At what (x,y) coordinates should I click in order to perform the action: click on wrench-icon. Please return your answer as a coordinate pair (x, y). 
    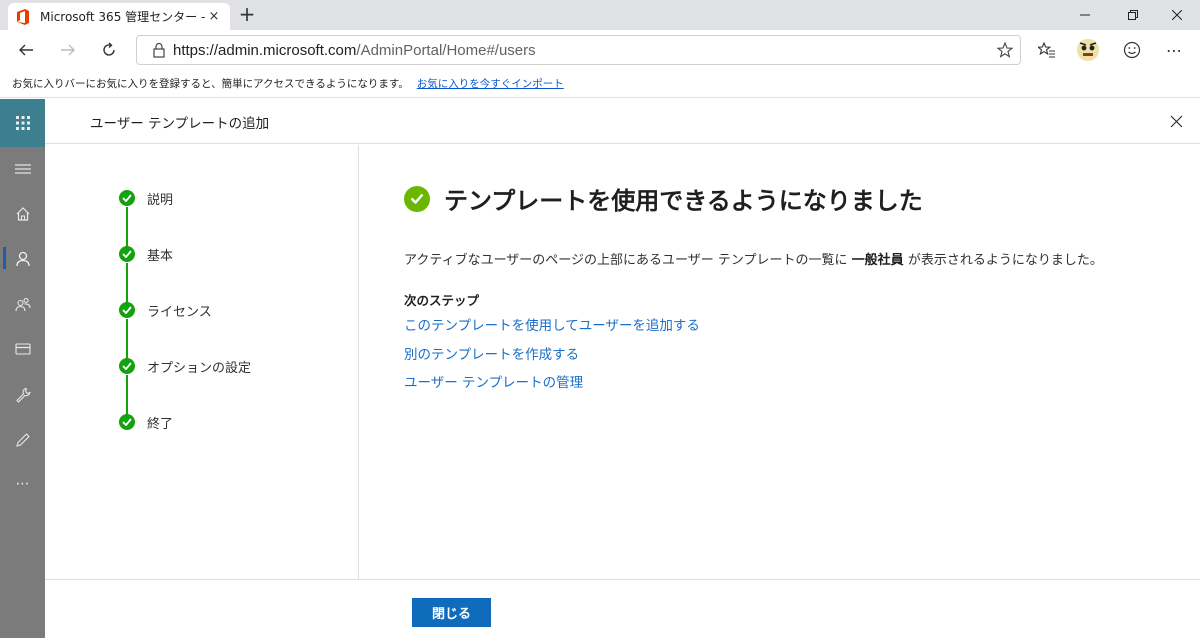
    Looking at the image, I should click on (23, 395).